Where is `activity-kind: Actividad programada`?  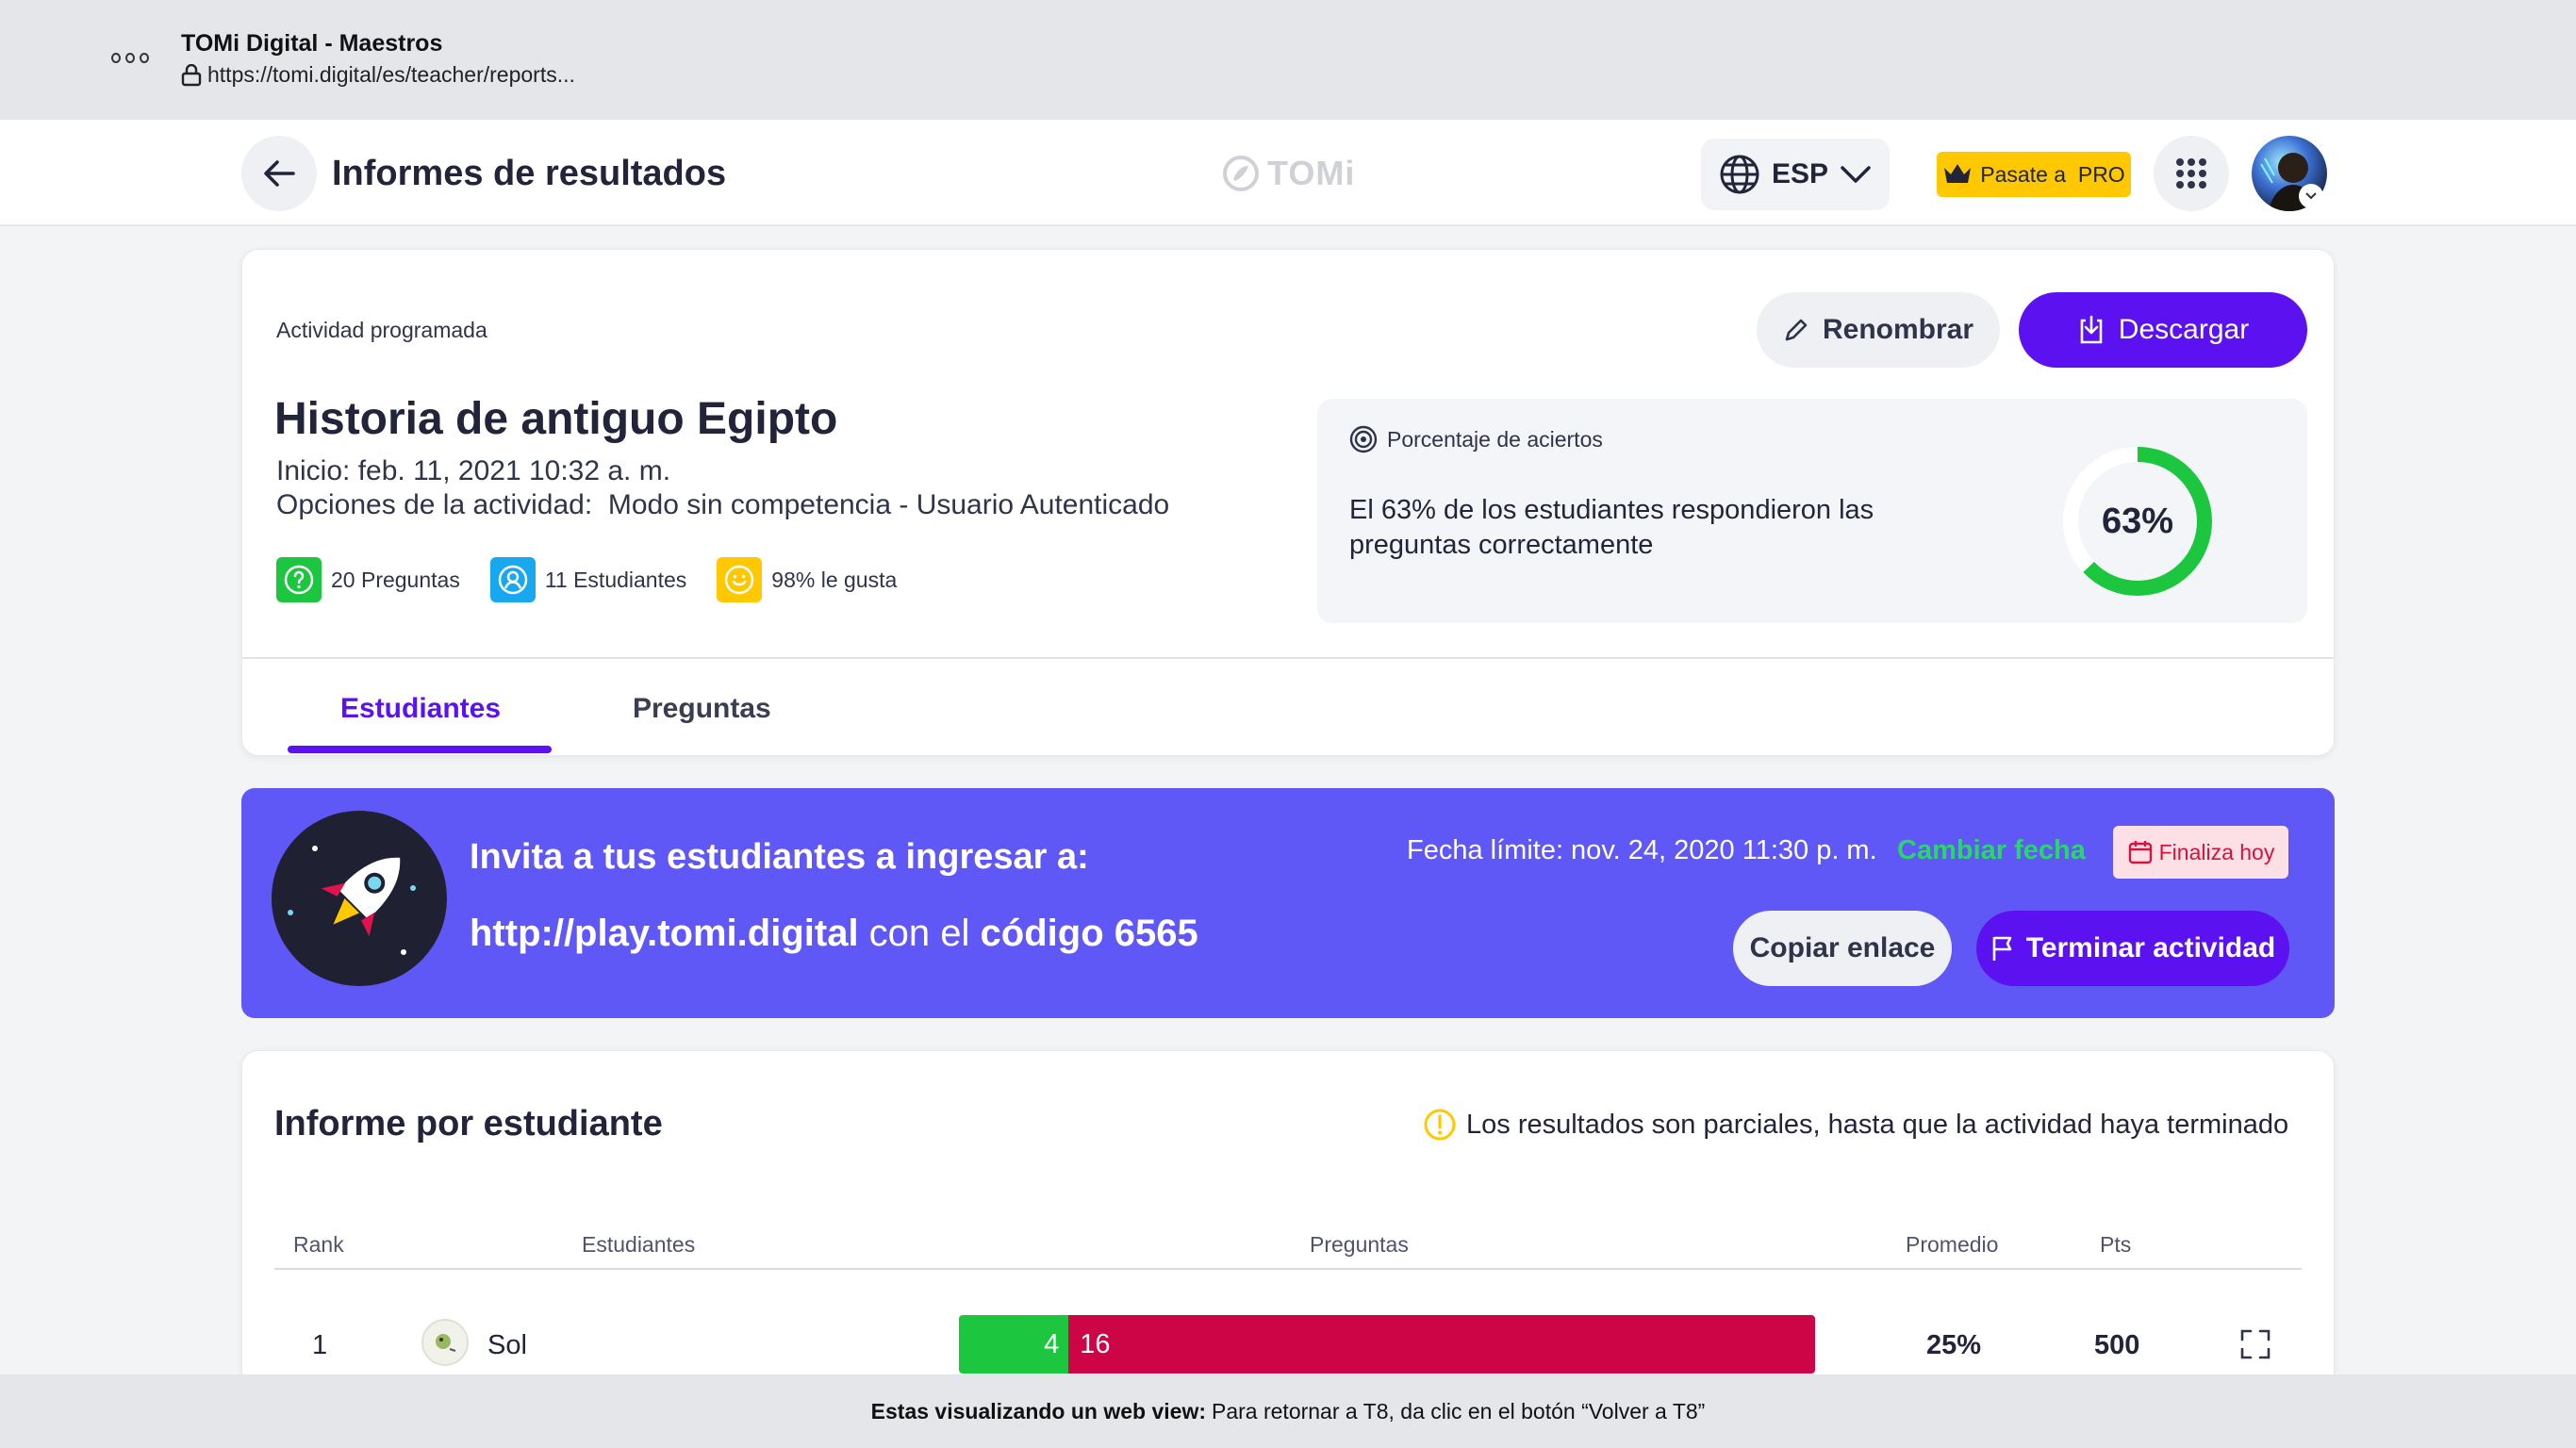
activity-kind: Actividad programada is located at coordinates (381, 330).